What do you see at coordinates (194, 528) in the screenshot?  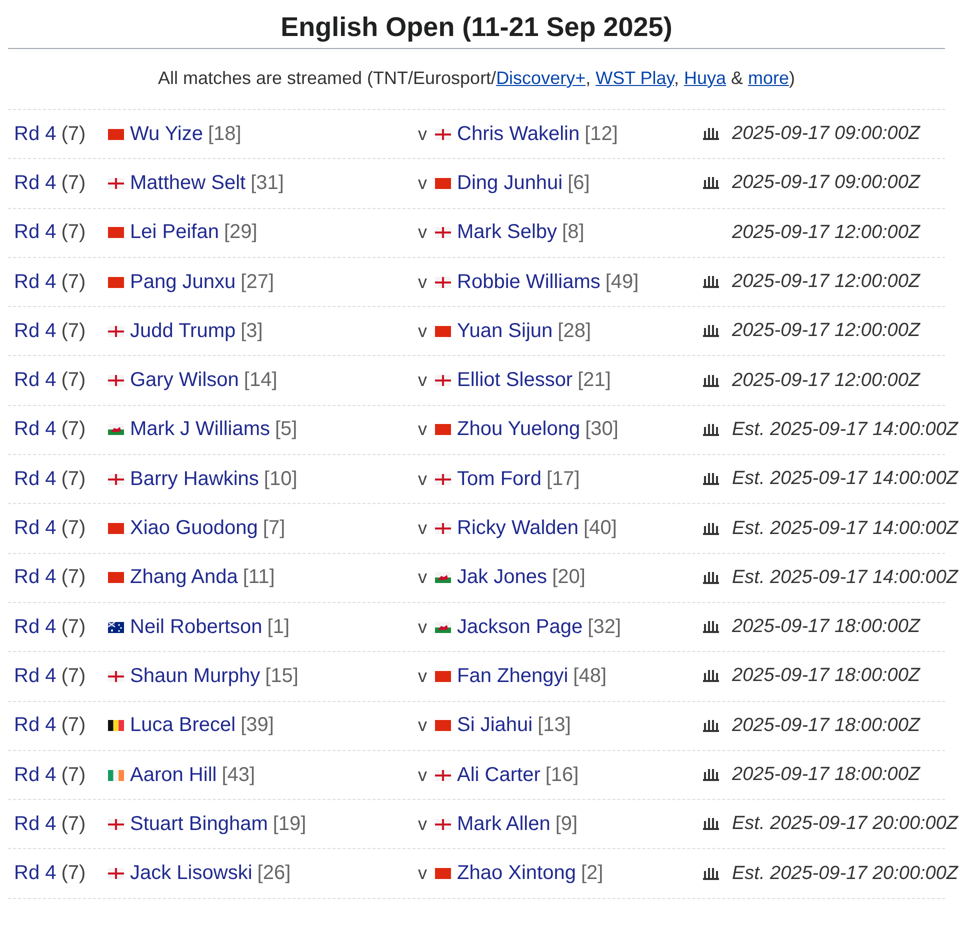 I see `player-link: Xiao Guodong` at bounding box center [194, 528].